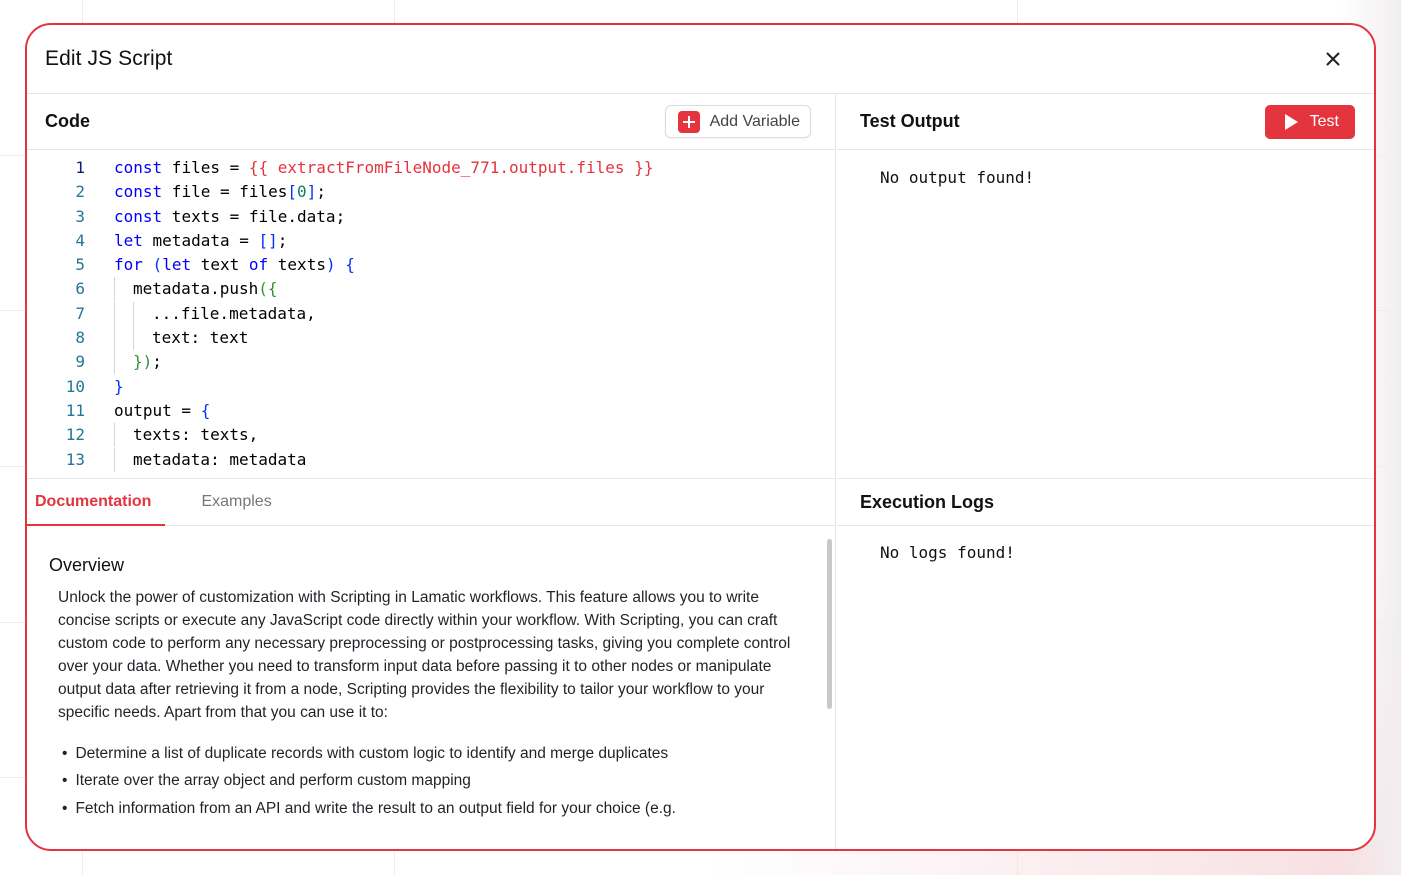  Describe the element at coordinates (96, 502) in the screenshot. I see `tab-documentation: Documentation` at that location.